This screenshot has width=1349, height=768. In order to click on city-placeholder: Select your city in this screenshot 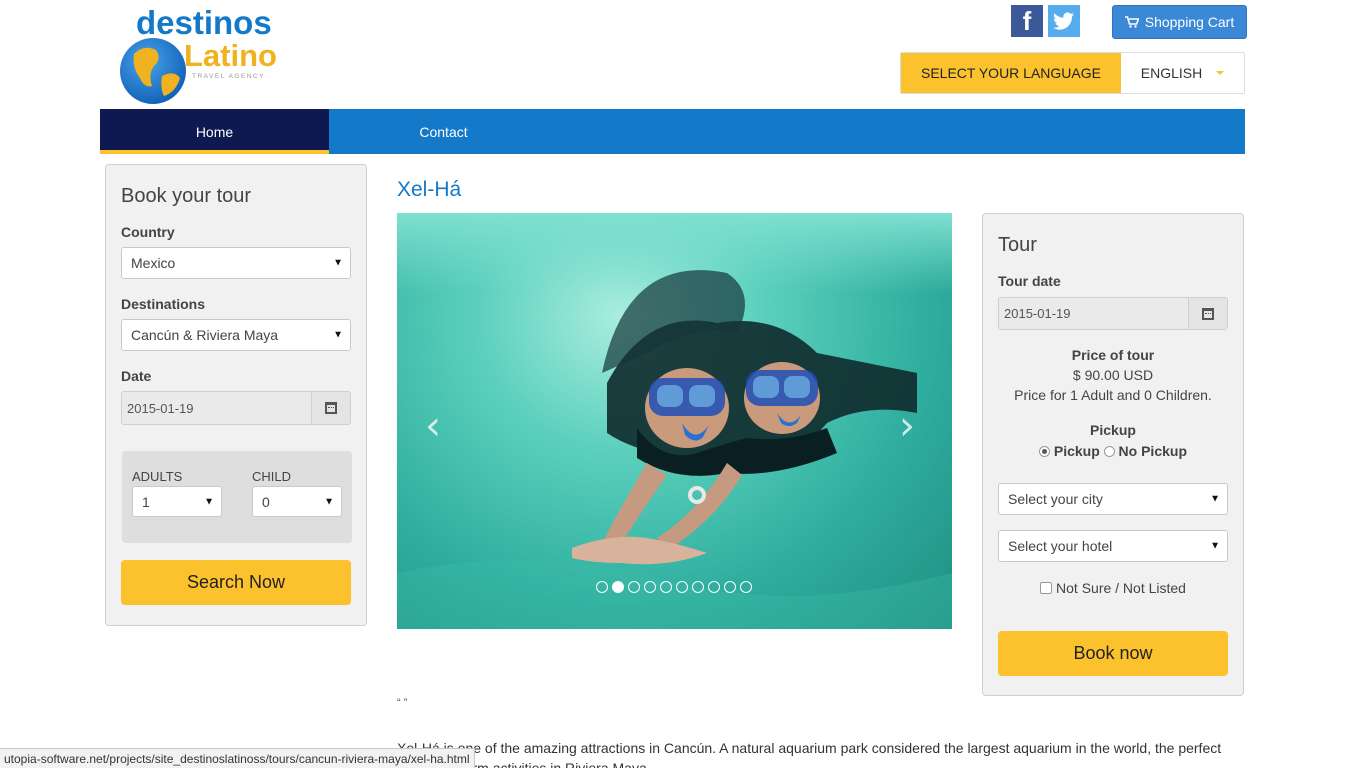, I will do `click(1055, 499)`.